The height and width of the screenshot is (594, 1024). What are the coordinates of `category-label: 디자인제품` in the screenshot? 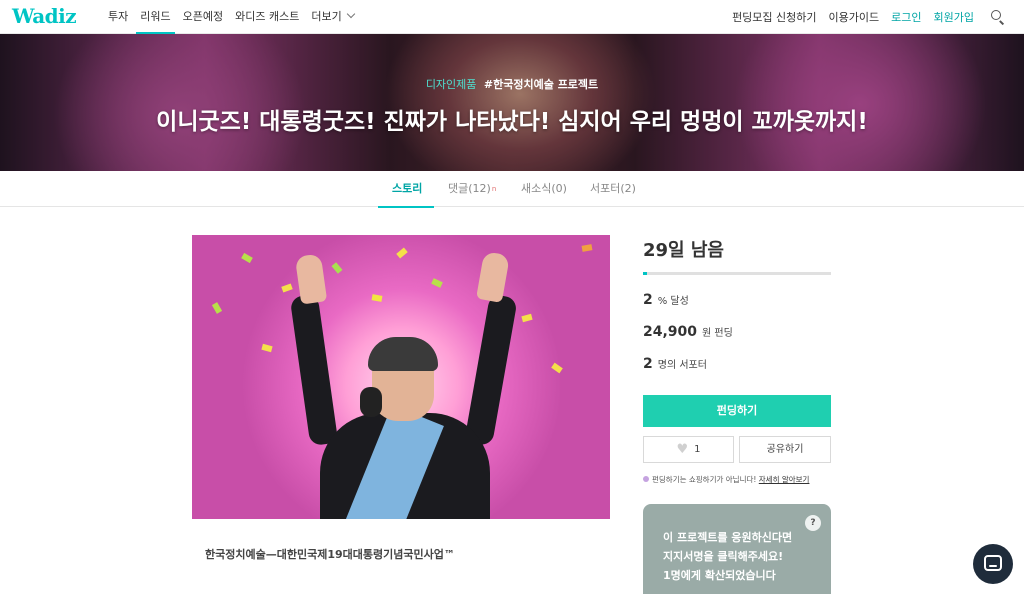 It's located at (451, 84).